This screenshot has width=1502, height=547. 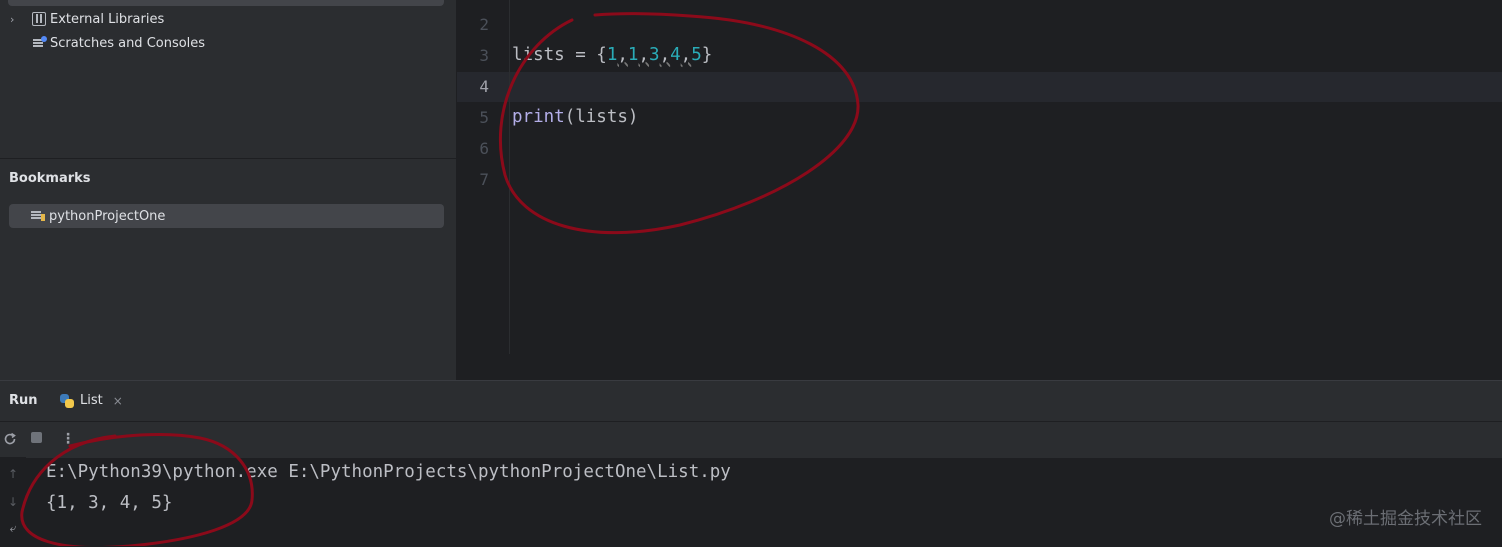 What do you see at coordinates (17, 19) in the screenshot?
I see `chevron-right-icon: ›` at bounding box center [17, 19].